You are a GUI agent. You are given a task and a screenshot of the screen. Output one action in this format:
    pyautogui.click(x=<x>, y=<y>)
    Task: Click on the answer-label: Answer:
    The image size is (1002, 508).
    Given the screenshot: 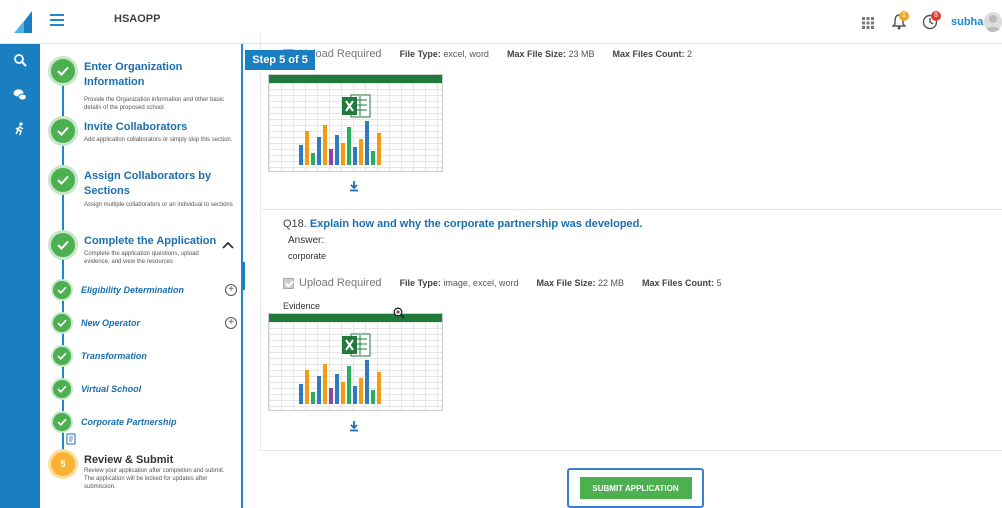 What is the action you would take?
    pyautogui.click(x=306, y=240)
    